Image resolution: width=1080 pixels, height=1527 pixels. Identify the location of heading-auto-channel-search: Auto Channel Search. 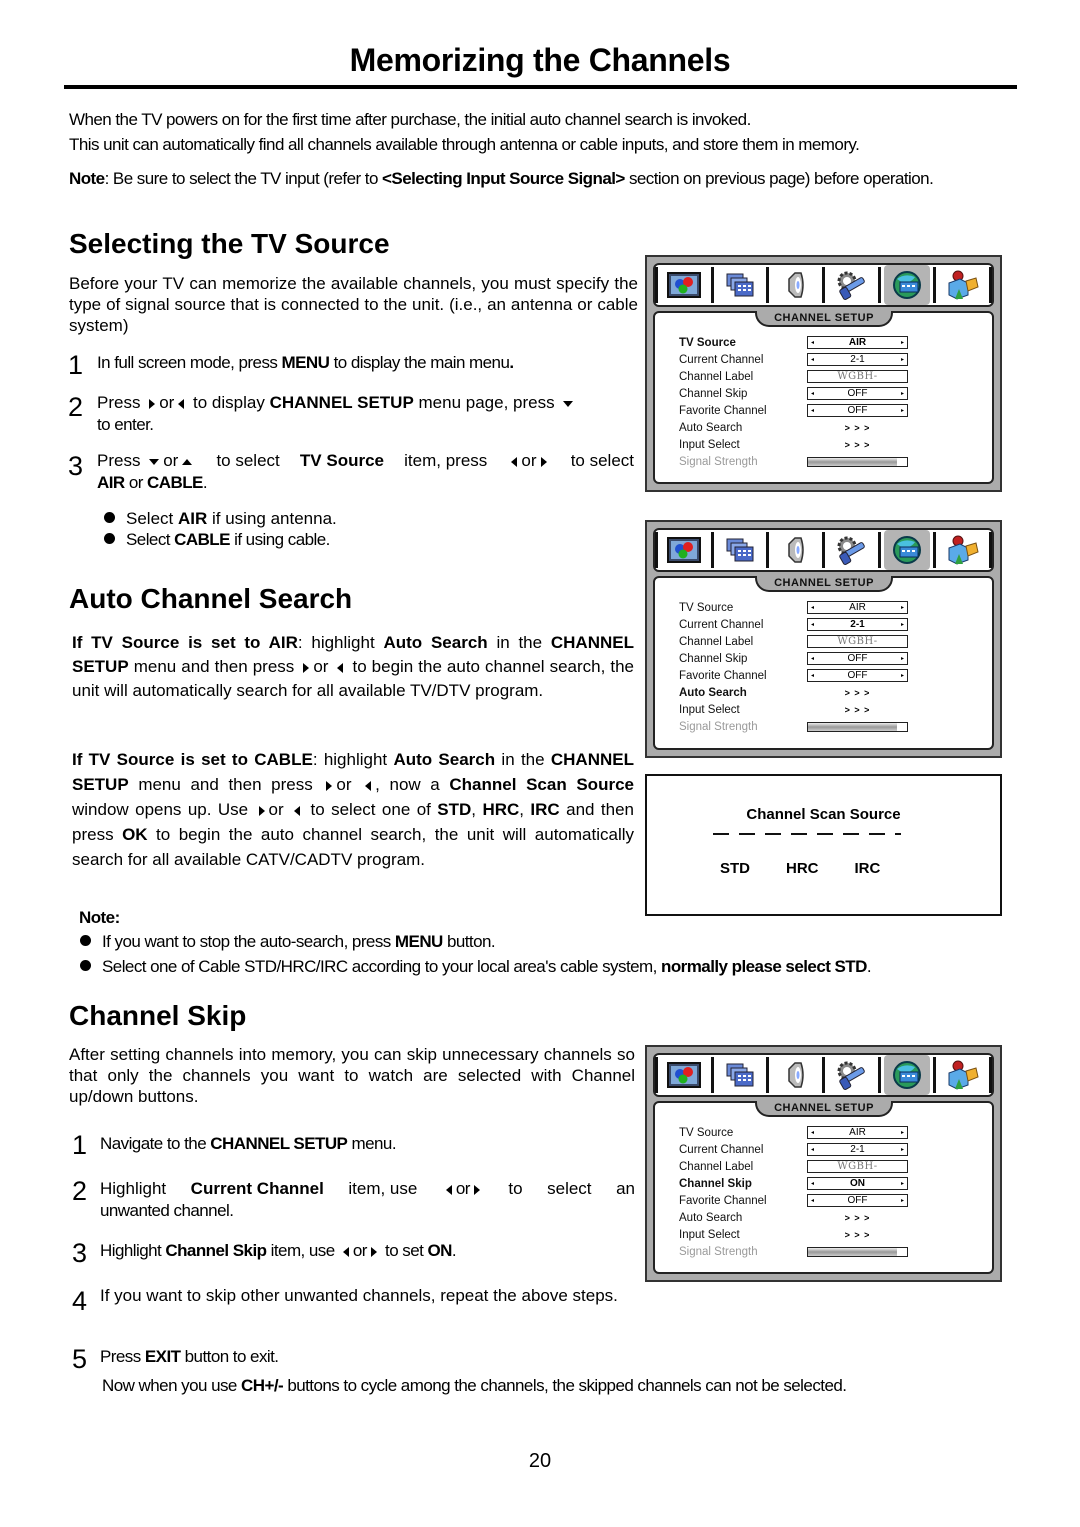
(211, 598).